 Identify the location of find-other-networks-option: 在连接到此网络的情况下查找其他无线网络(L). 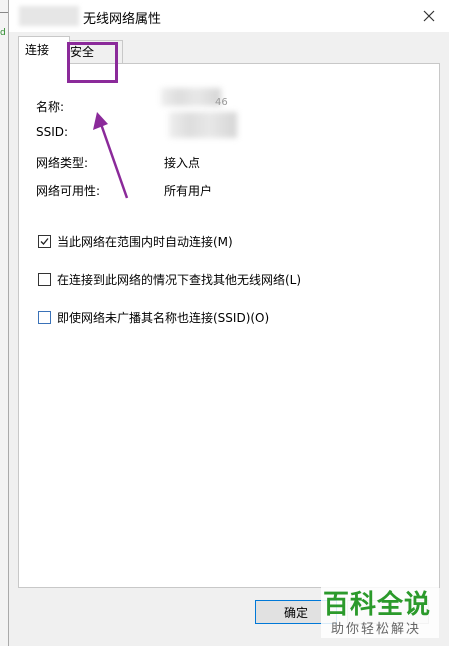
(169, 279).